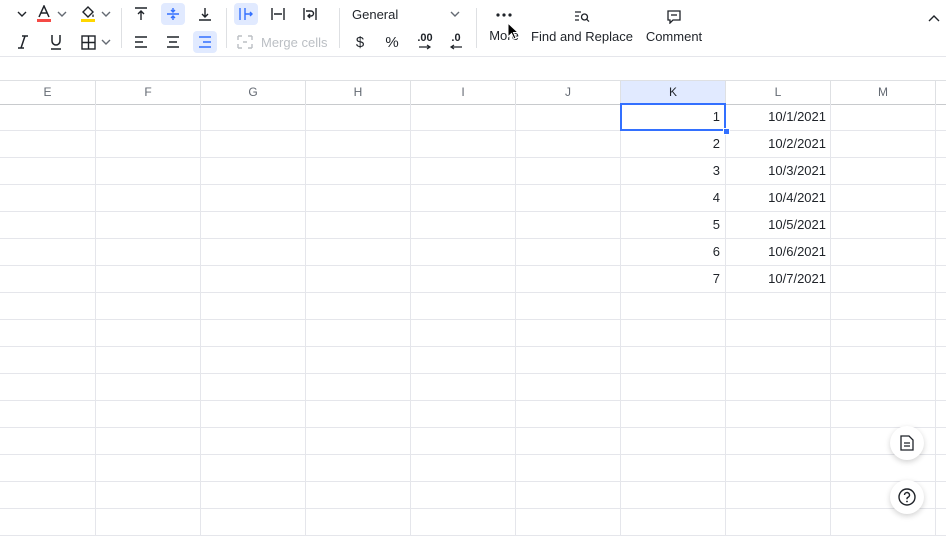  What do you see at coordinates (253, 92) in the screenshot?
I see `column-header-g: G` at bounding box center [253, 92].